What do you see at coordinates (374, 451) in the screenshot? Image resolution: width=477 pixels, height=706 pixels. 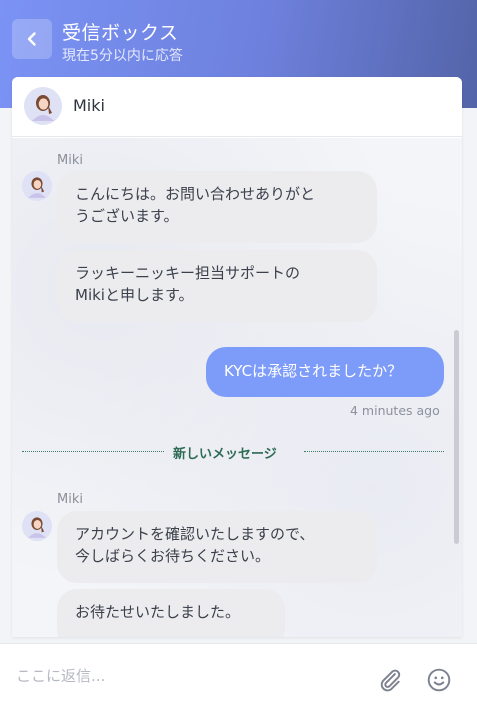 I see `divider-line-right` at bounding box center [374, 451].